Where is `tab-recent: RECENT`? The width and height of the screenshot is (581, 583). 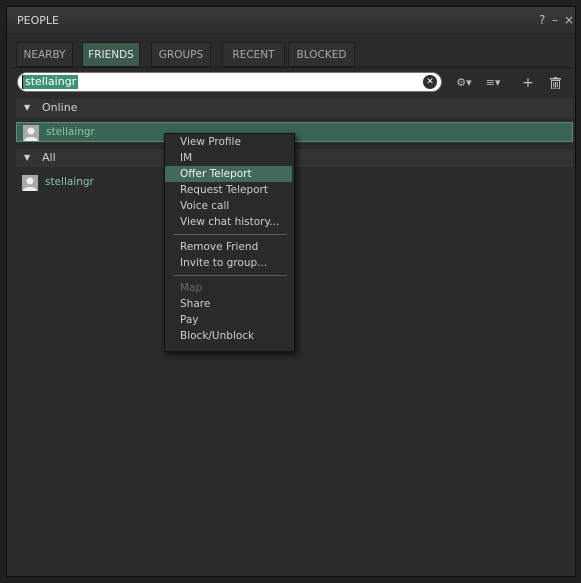 tab-recent: RECENT is located at coordinates (253, 54).